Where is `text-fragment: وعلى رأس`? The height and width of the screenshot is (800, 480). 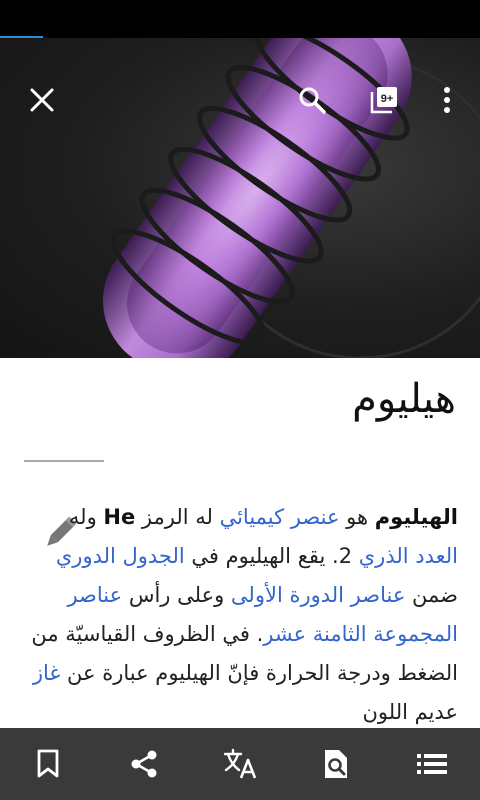 text-fragment: وعلى رأس is located at coordinates (176, 595).